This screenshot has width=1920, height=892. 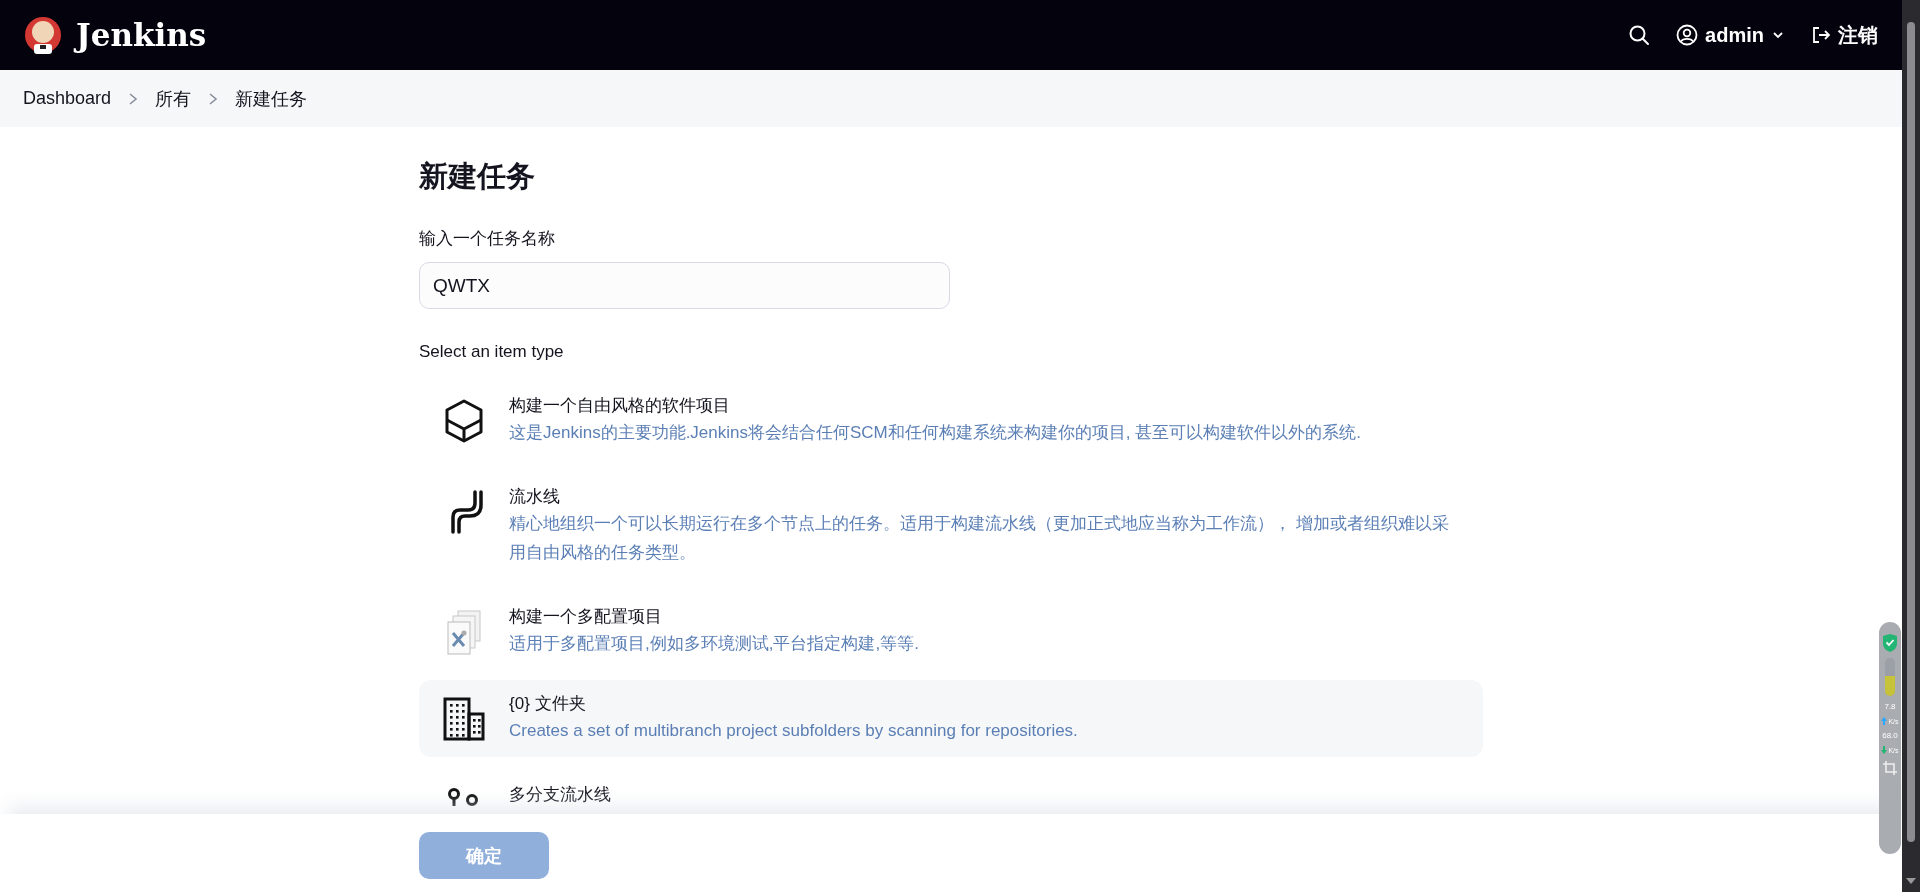 I want to click on upload-speed: 7.8, so click(x=1890, y=706).